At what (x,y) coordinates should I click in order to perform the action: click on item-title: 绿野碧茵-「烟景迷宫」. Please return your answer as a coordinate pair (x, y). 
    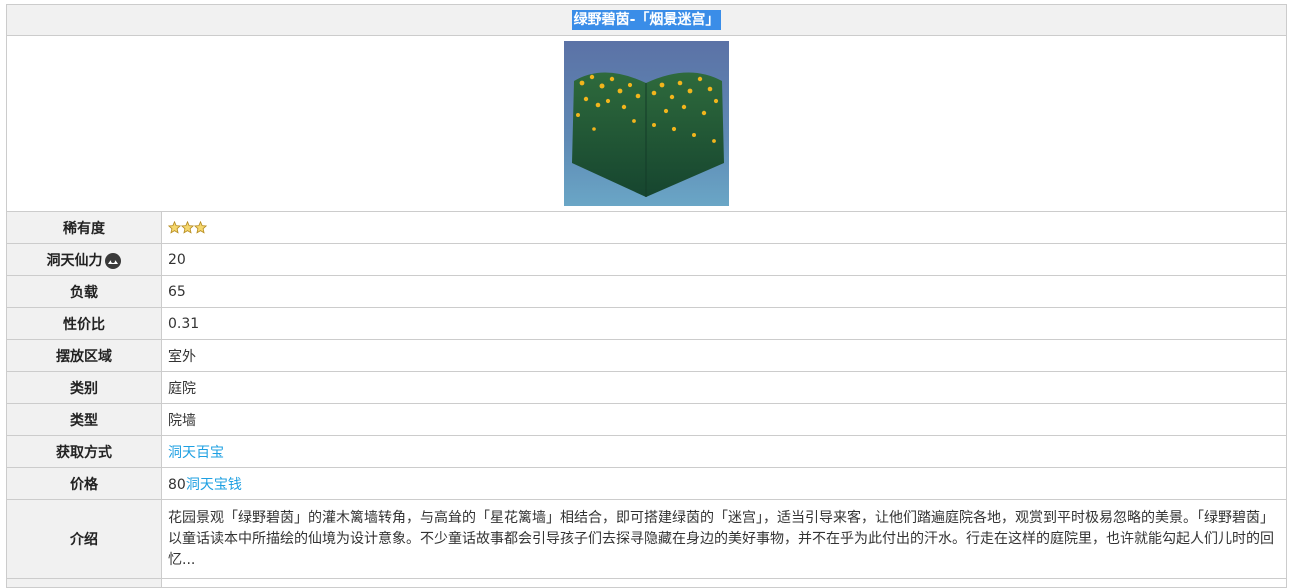
    Looking at the image, I should click on (646, 20).